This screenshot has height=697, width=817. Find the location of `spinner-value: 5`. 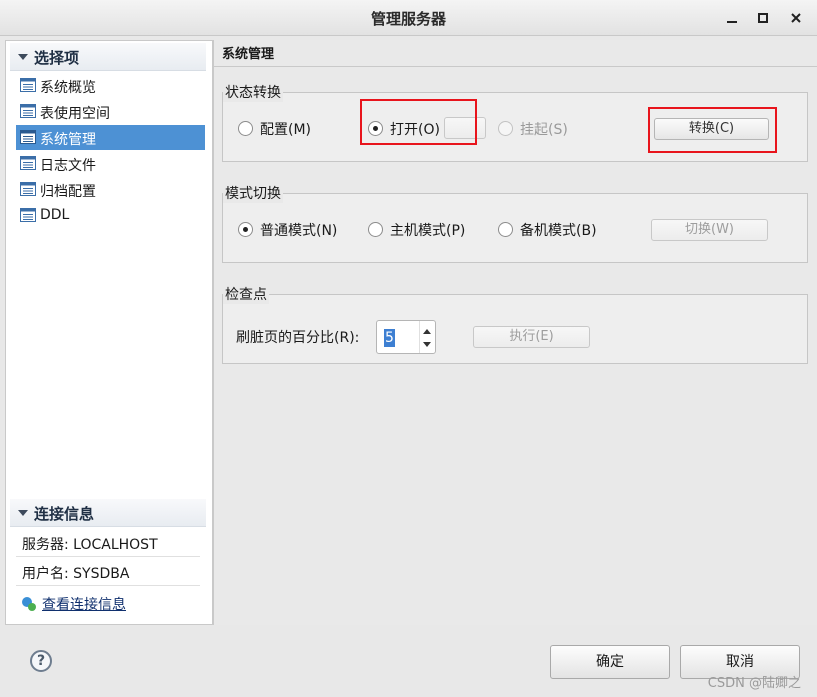

spinner-value: 5 is located at coordinates (389, 338).